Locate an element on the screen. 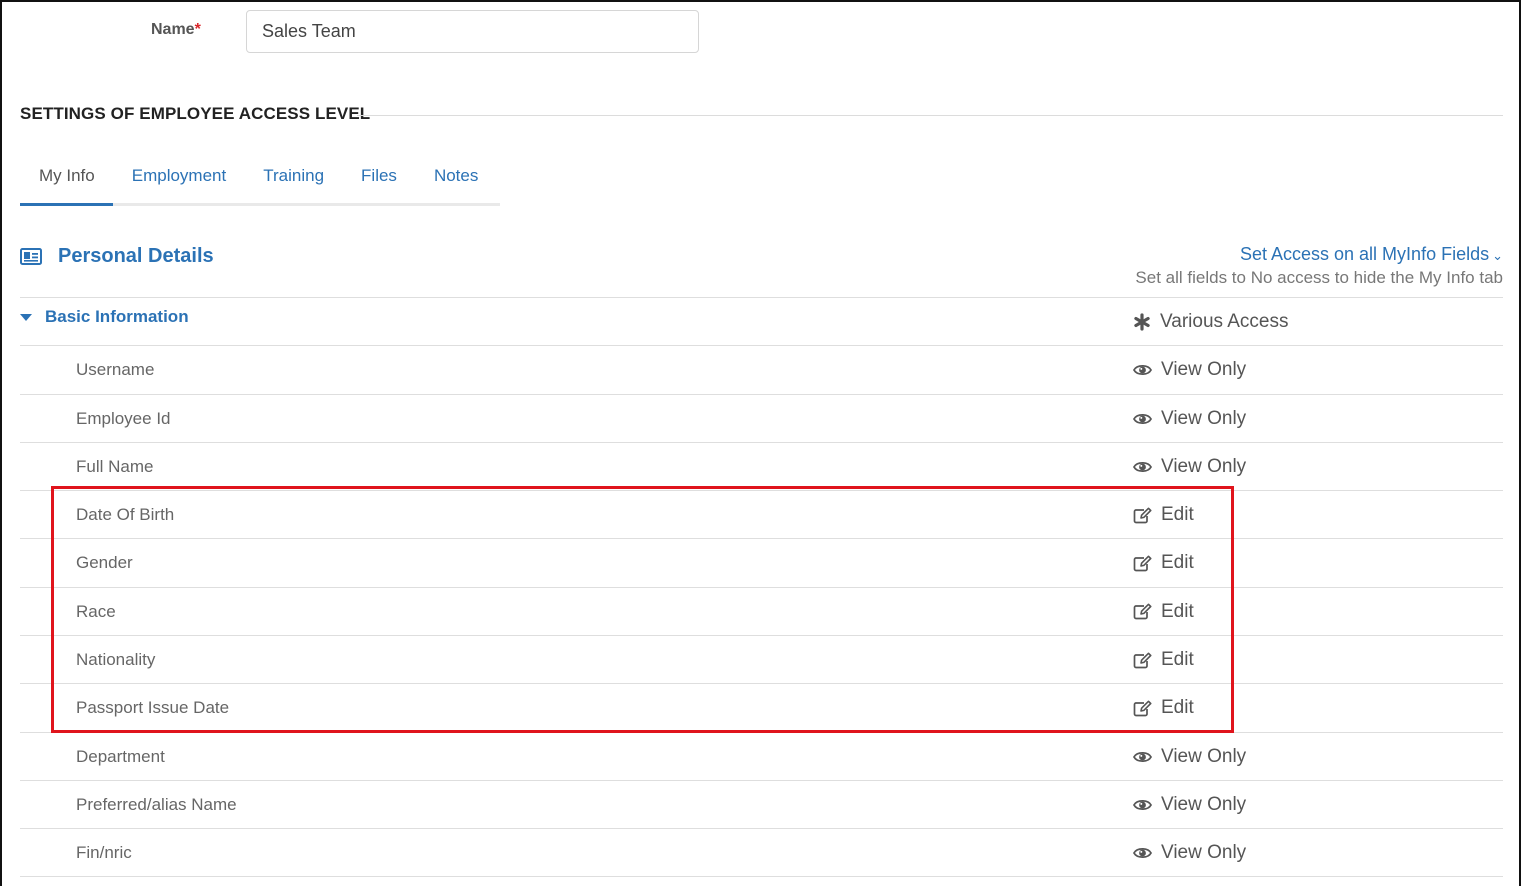 This screenshot has height=886, width=1521. field-label: Passport Issue Date is located at coordinates (153, 708).